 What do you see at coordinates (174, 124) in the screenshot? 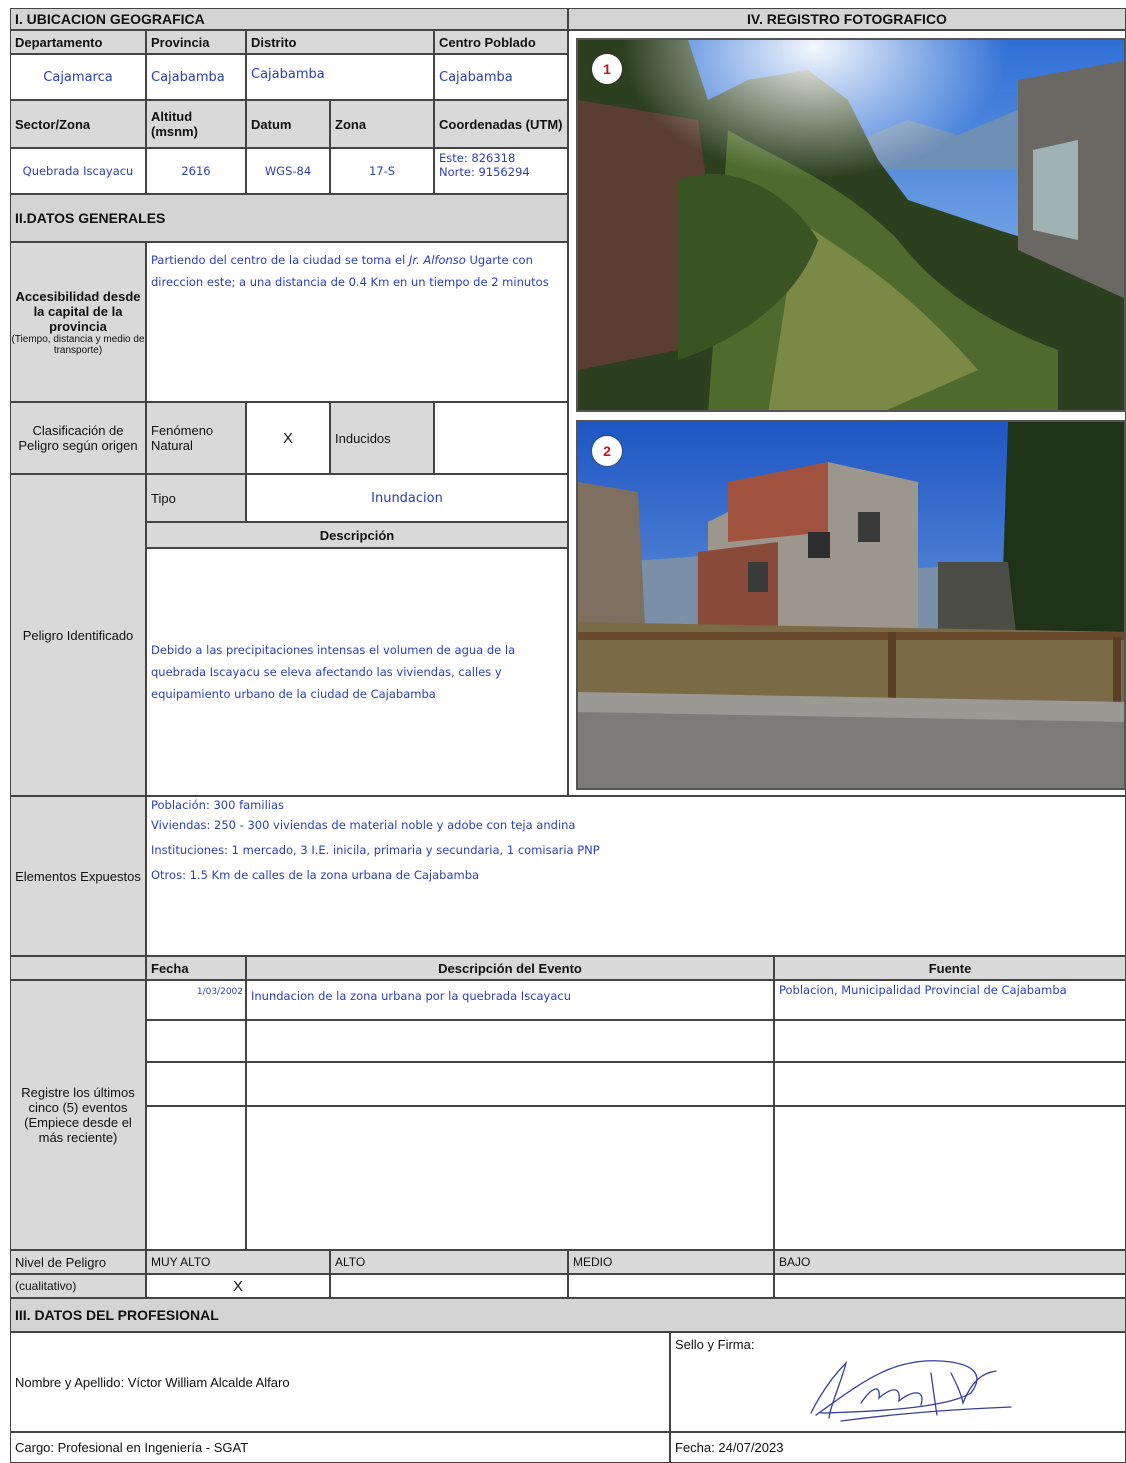
I see `header-text: Altitud (msnm)` at bounding box center [174, 124].